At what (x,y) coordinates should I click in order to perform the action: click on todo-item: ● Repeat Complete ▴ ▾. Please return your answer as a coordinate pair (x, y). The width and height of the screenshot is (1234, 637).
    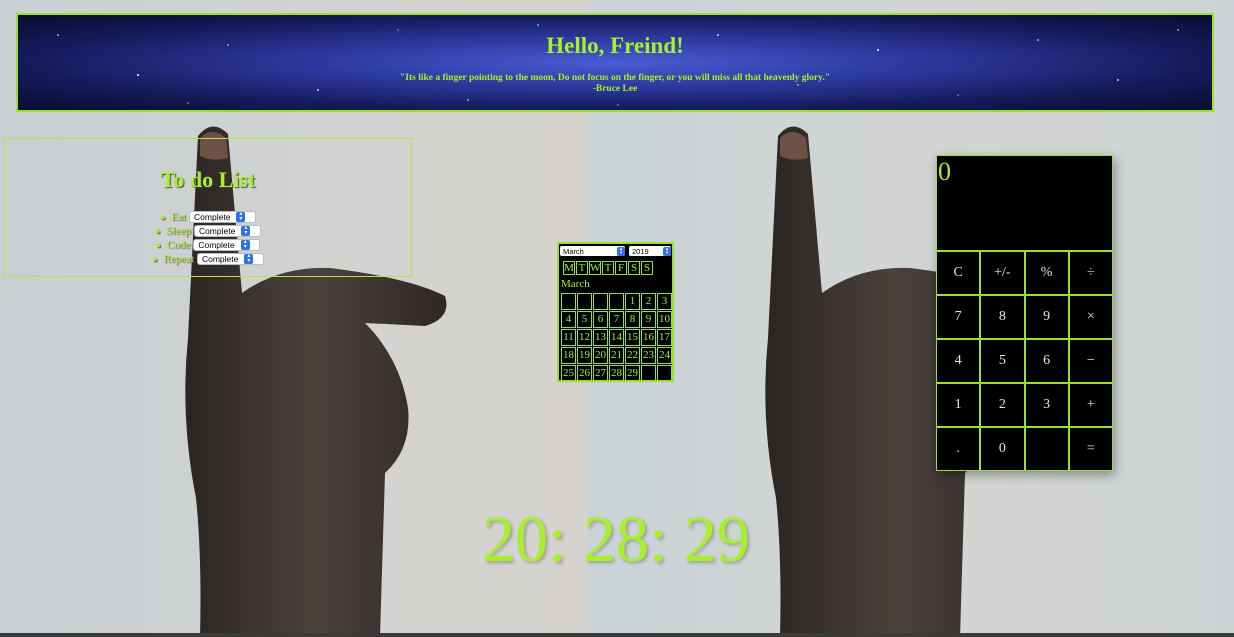
    Looking at the image, I should click on (208, 259).